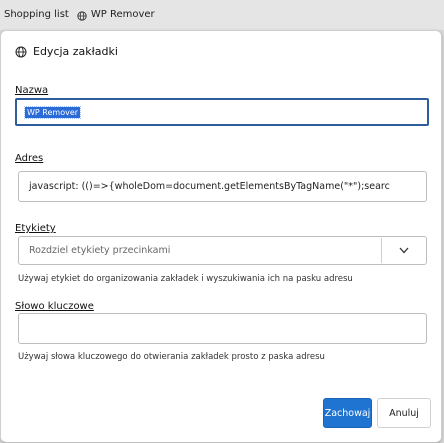  What do you see at coordinates (222, 328) in the screenshot?
I see `keyword-field` at bounding box center [222, 328].